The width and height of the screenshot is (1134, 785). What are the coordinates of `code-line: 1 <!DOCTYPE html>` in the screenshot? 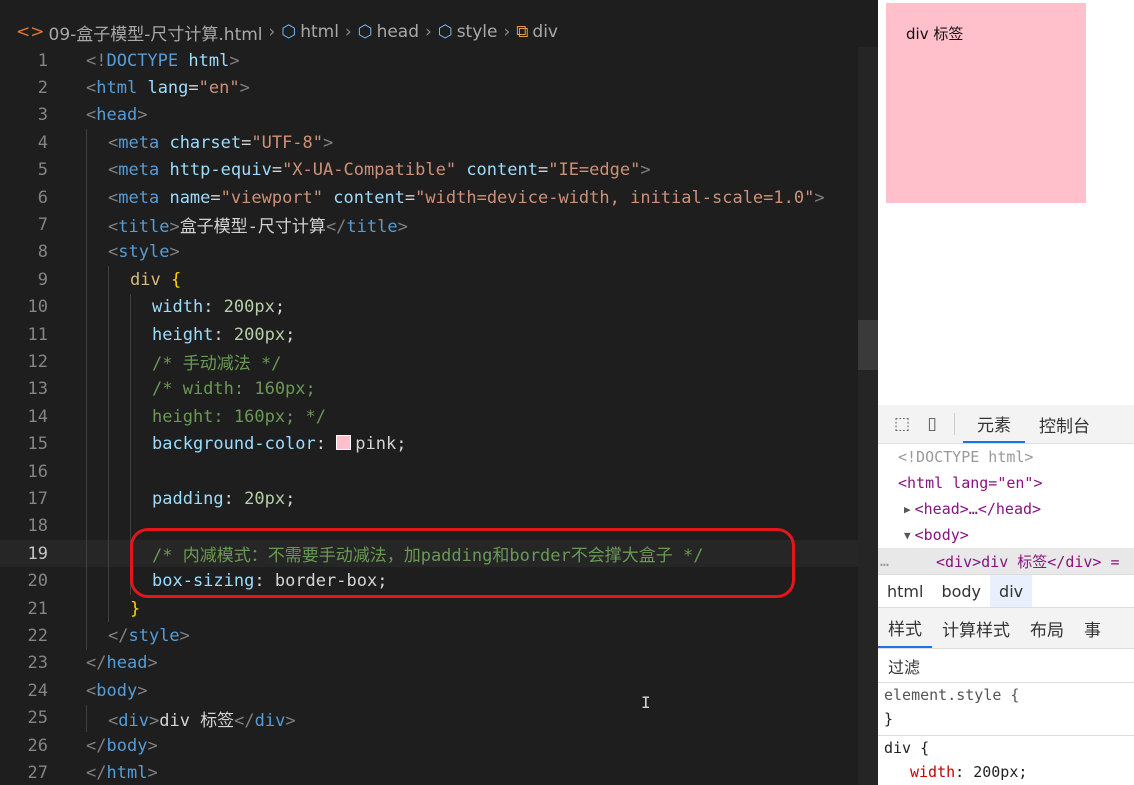 It's located at (439, 60).